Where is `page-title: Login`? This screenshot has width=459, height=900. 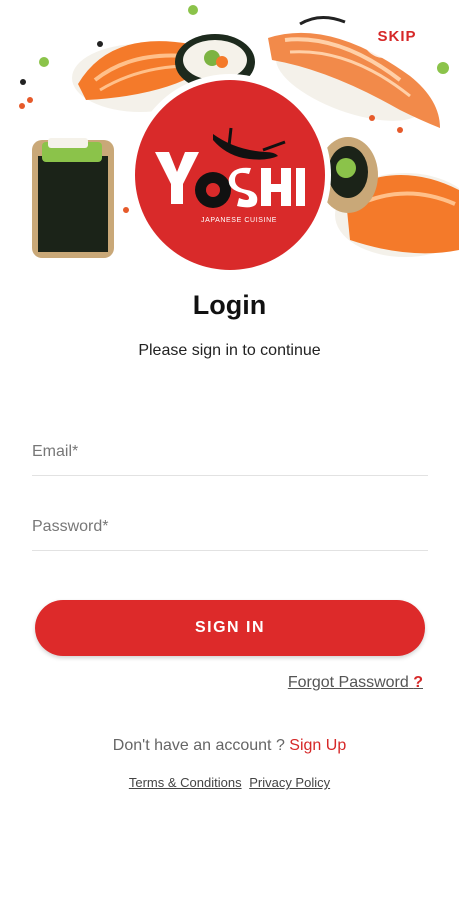
page-title: Login is located at coordinates (229, 305).